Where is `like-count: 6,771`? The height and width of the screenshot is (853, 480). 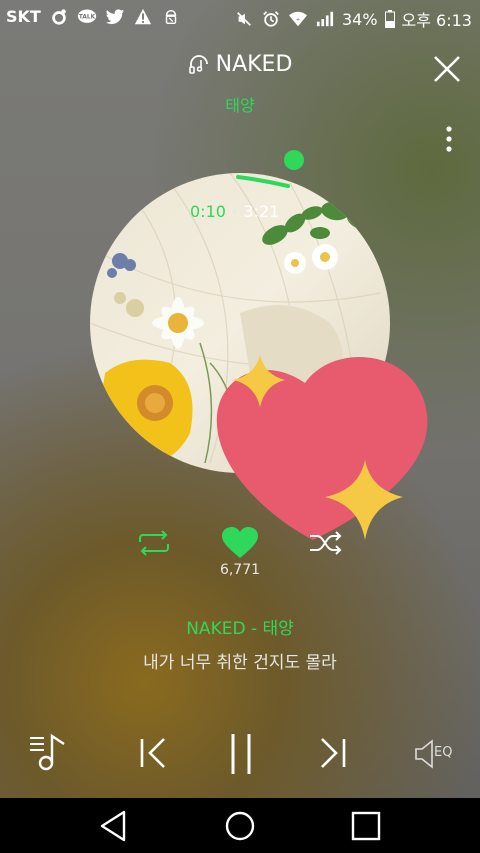
like-count: 6,771 is located at coordinates (240, 570).